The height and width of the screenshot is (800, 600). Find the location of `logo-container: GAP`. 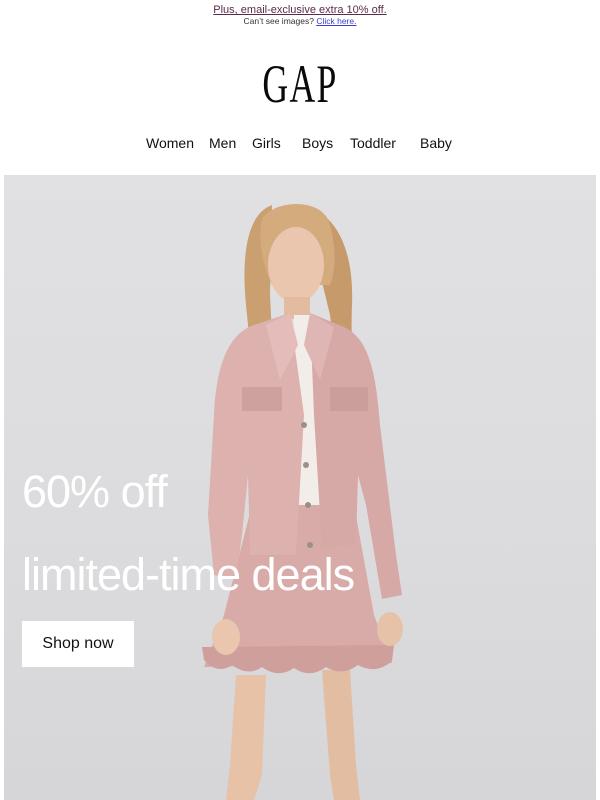

logo-container: GAP is located at coordinates (300, 84).